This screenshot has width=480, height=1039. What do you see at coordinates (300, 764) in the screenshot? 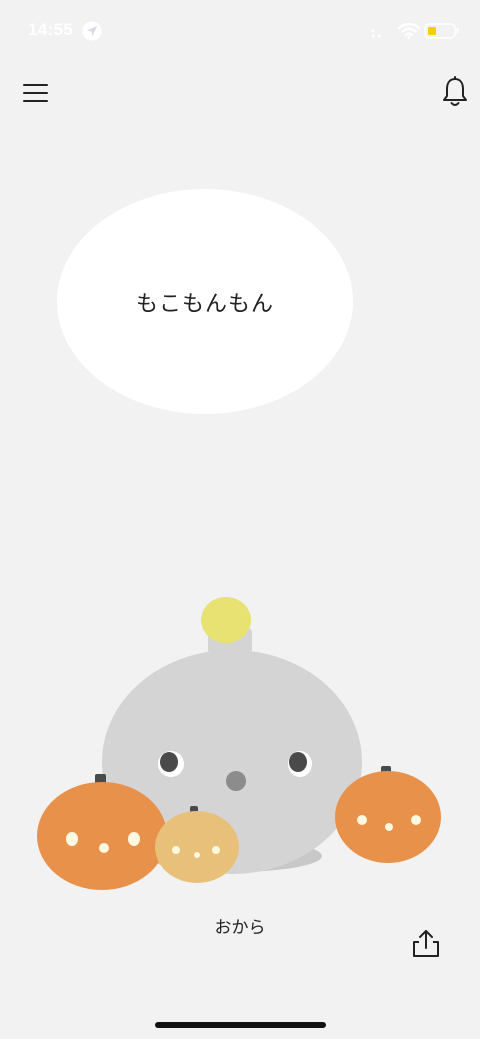
I see `character-right-eye` at bounding box center [300, 764].